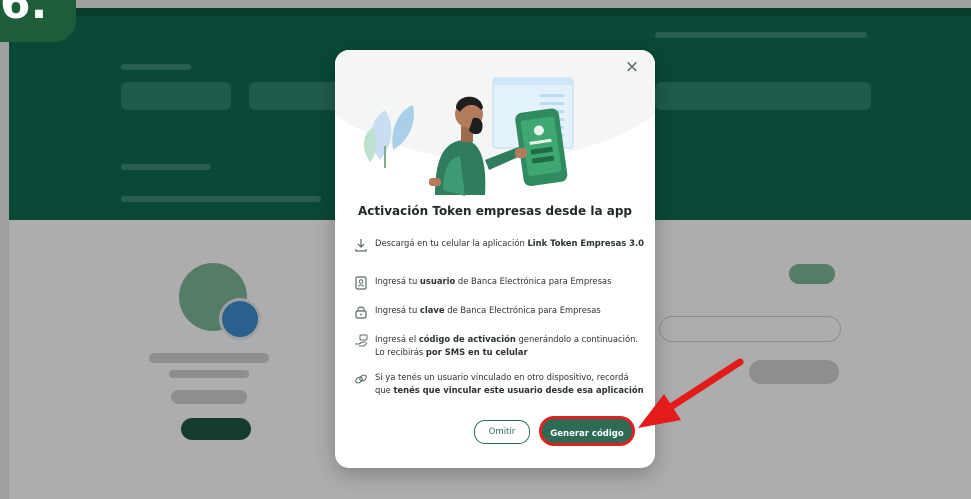  Describe the element at coordinates (24, 14) in the screenshot. I see `step-number: 6.` at that location.